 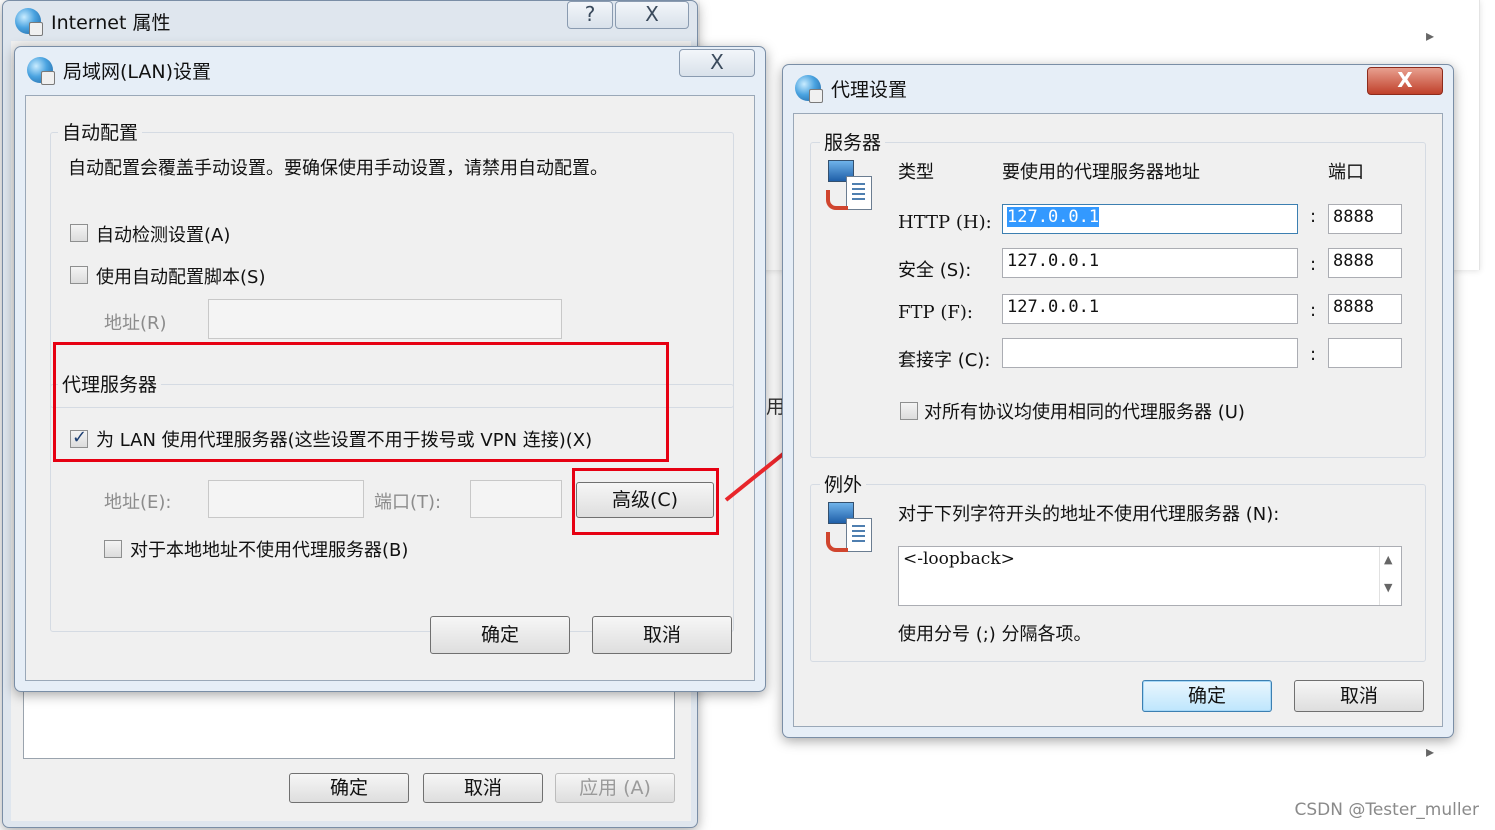 What do you see at coordinates (390, 70) in the screenshot?
I see `lan-titlebar: 局域网(LAN)设置` at bounding box center [390, 70].